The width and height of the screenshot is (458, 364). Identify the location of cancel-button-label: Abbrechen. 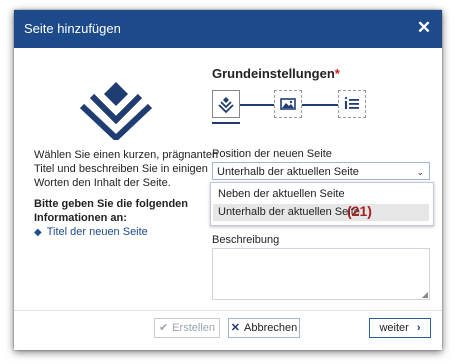
(271, 328).